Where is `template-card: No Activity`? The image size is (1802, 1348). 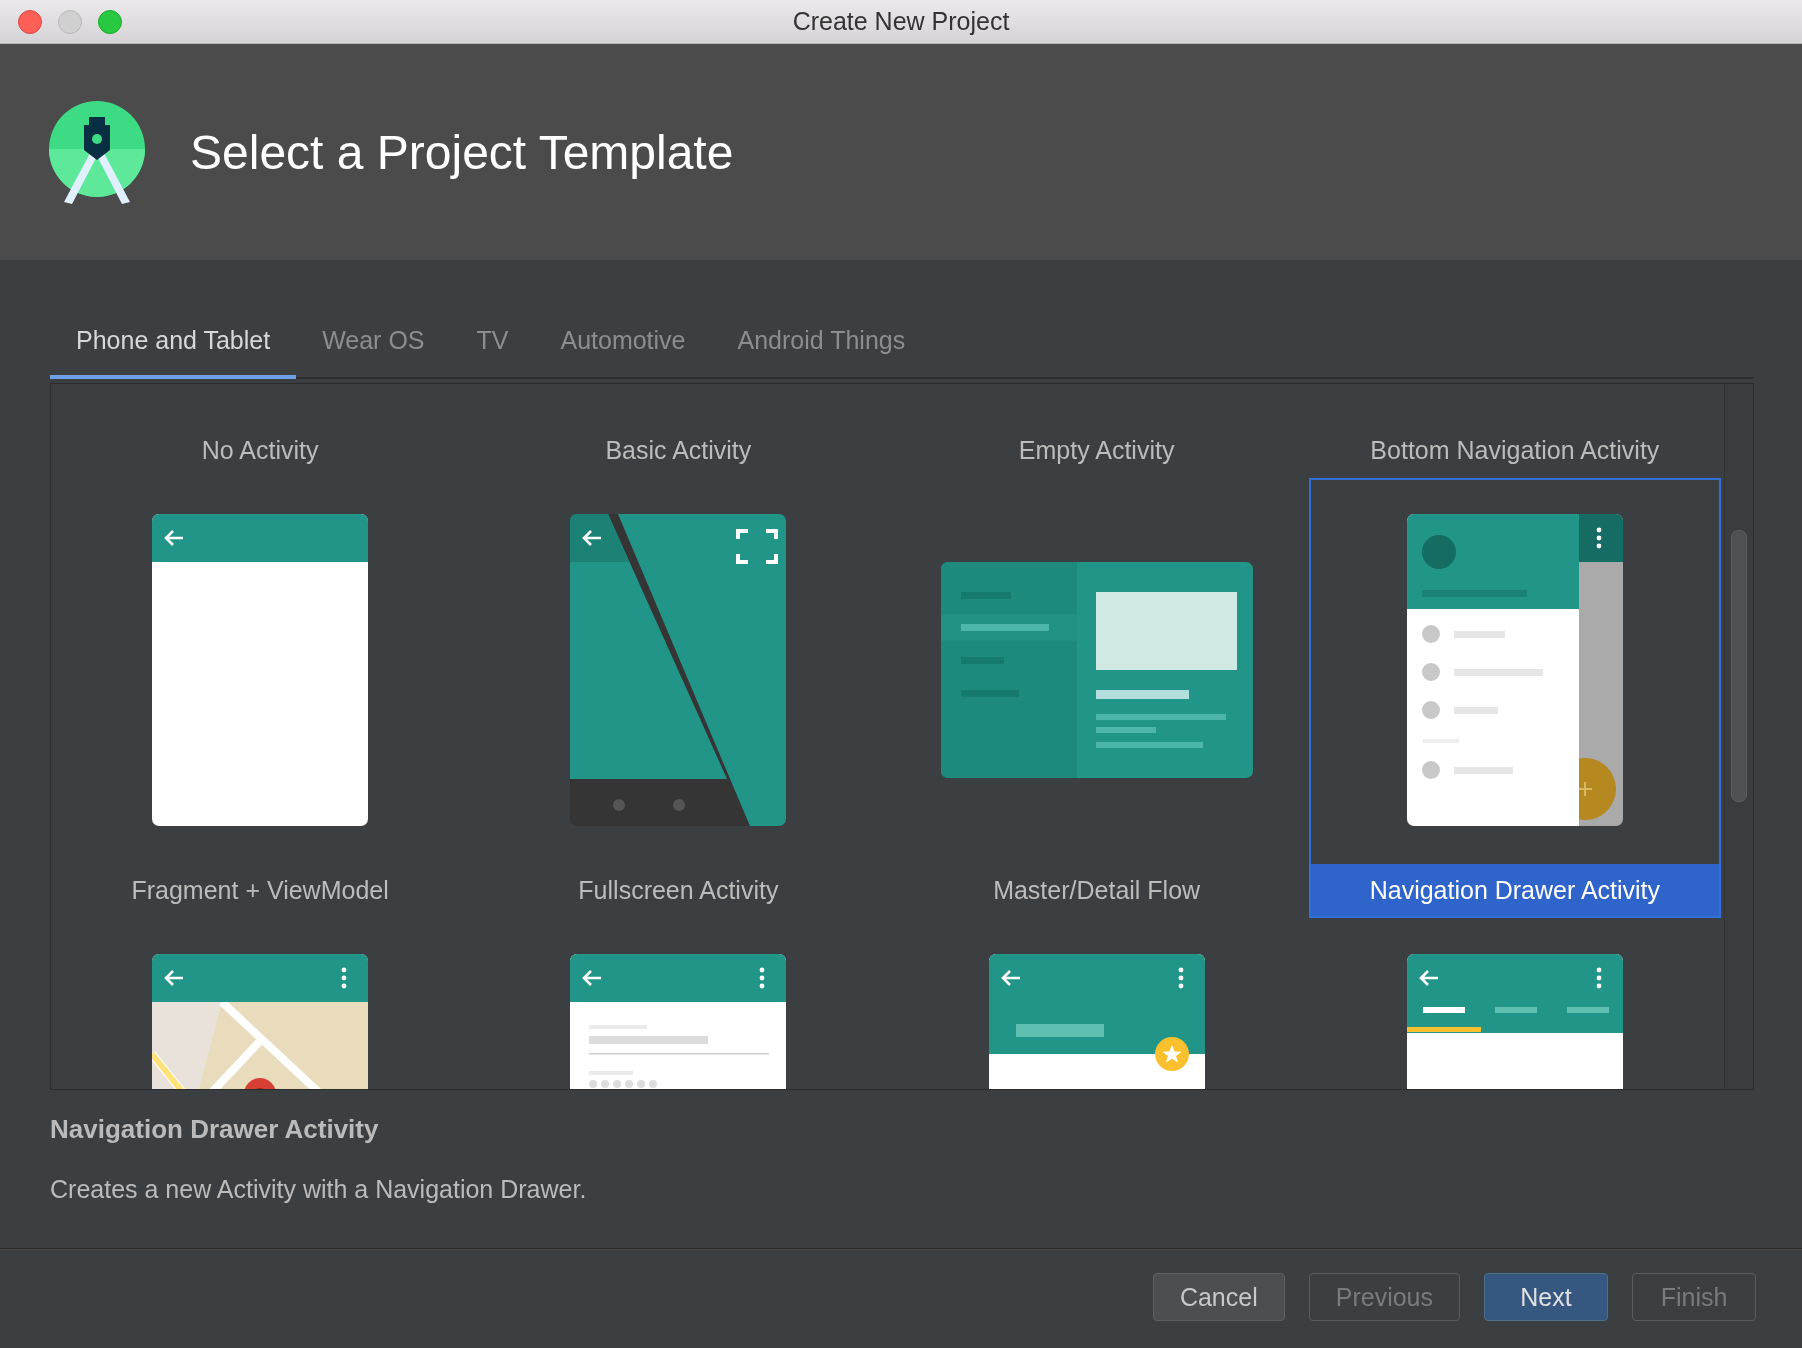
template-card: No Activity is located at coordinates (260, 431).